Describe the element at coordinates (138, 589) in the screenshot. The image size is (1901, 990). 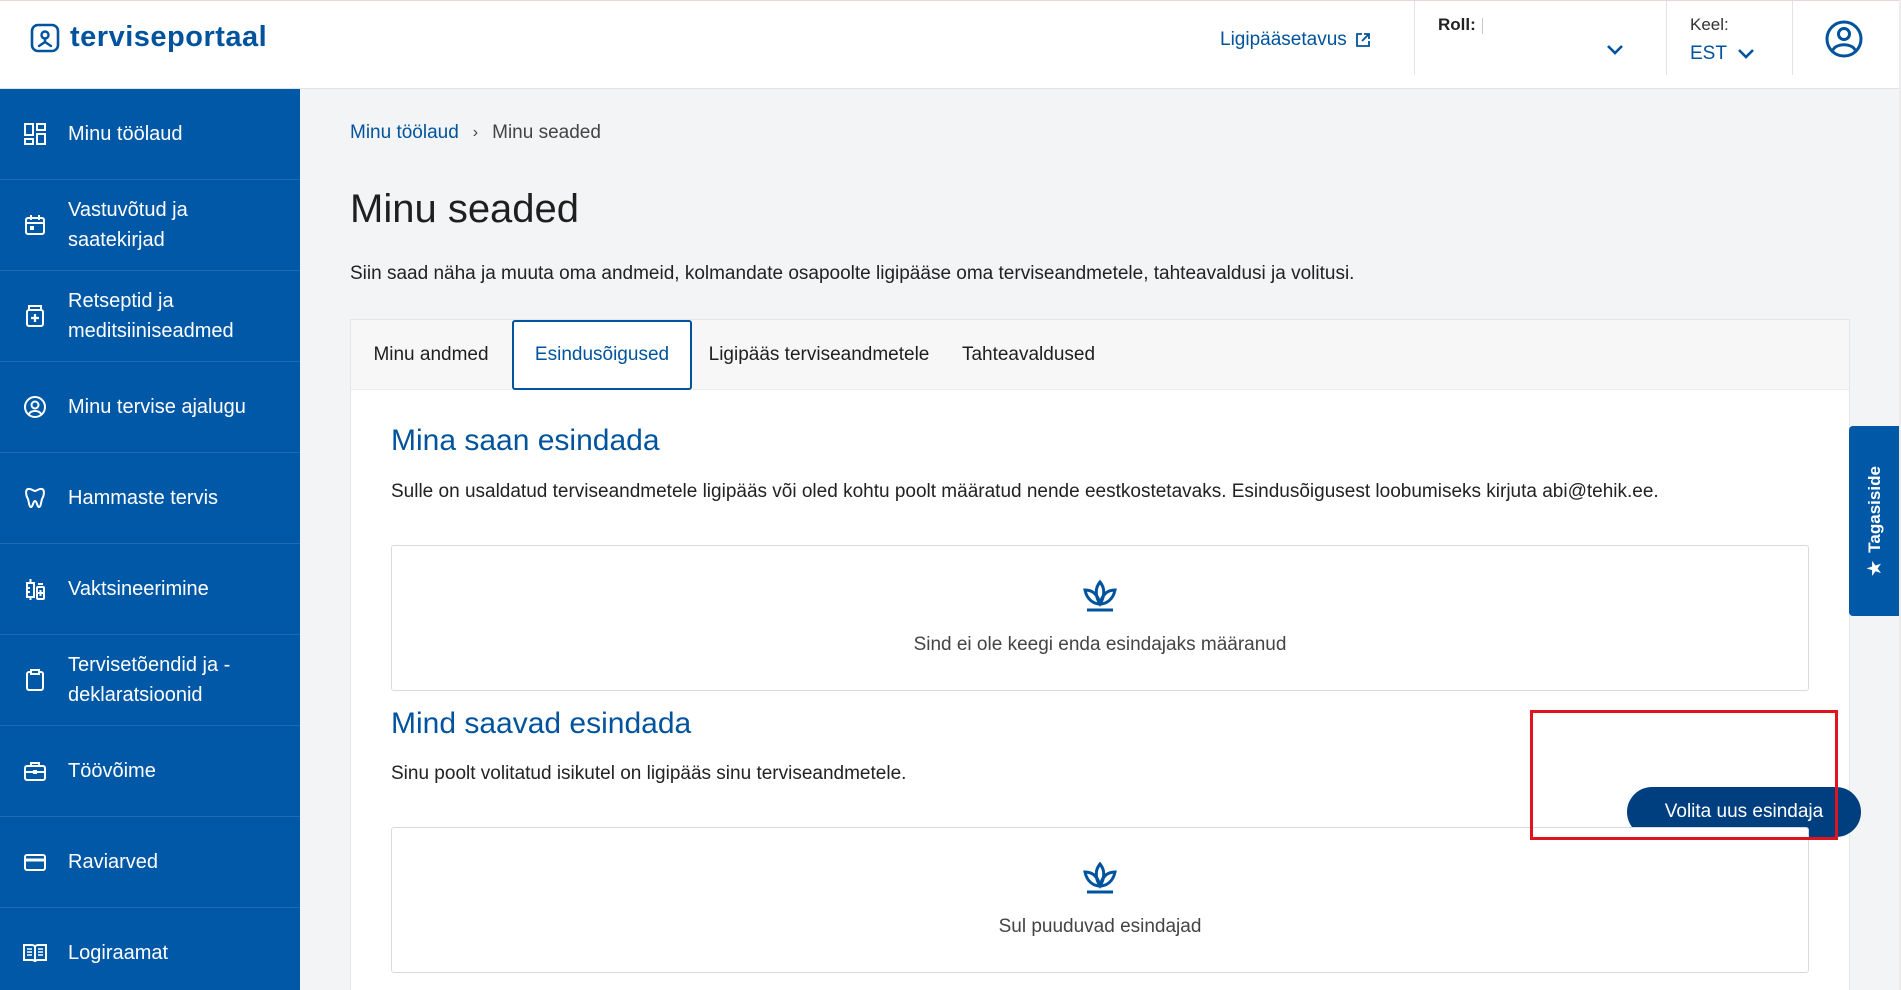
I see `sidebar-item-label: Vaktsineerimine` at that location.